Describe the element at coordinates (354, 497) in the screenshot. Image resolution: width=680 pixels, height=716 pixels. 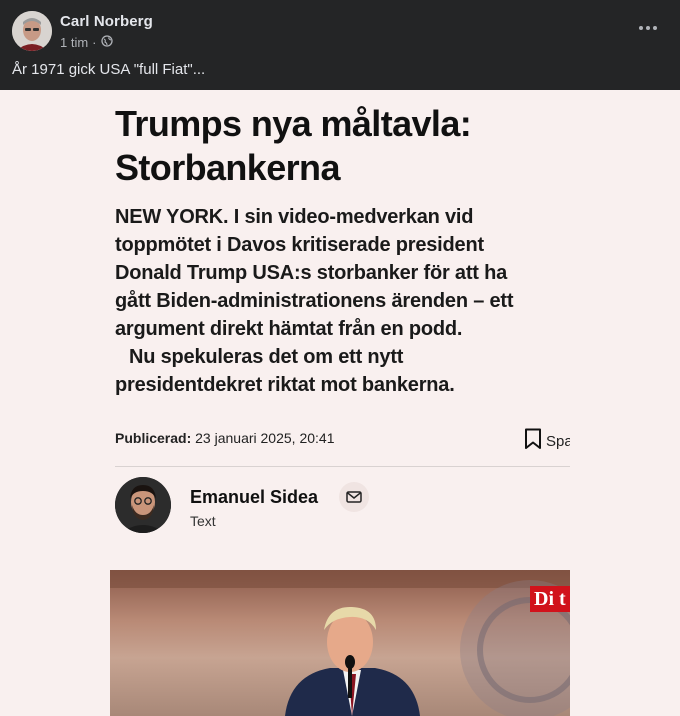
I see `mail-icon` at that location.